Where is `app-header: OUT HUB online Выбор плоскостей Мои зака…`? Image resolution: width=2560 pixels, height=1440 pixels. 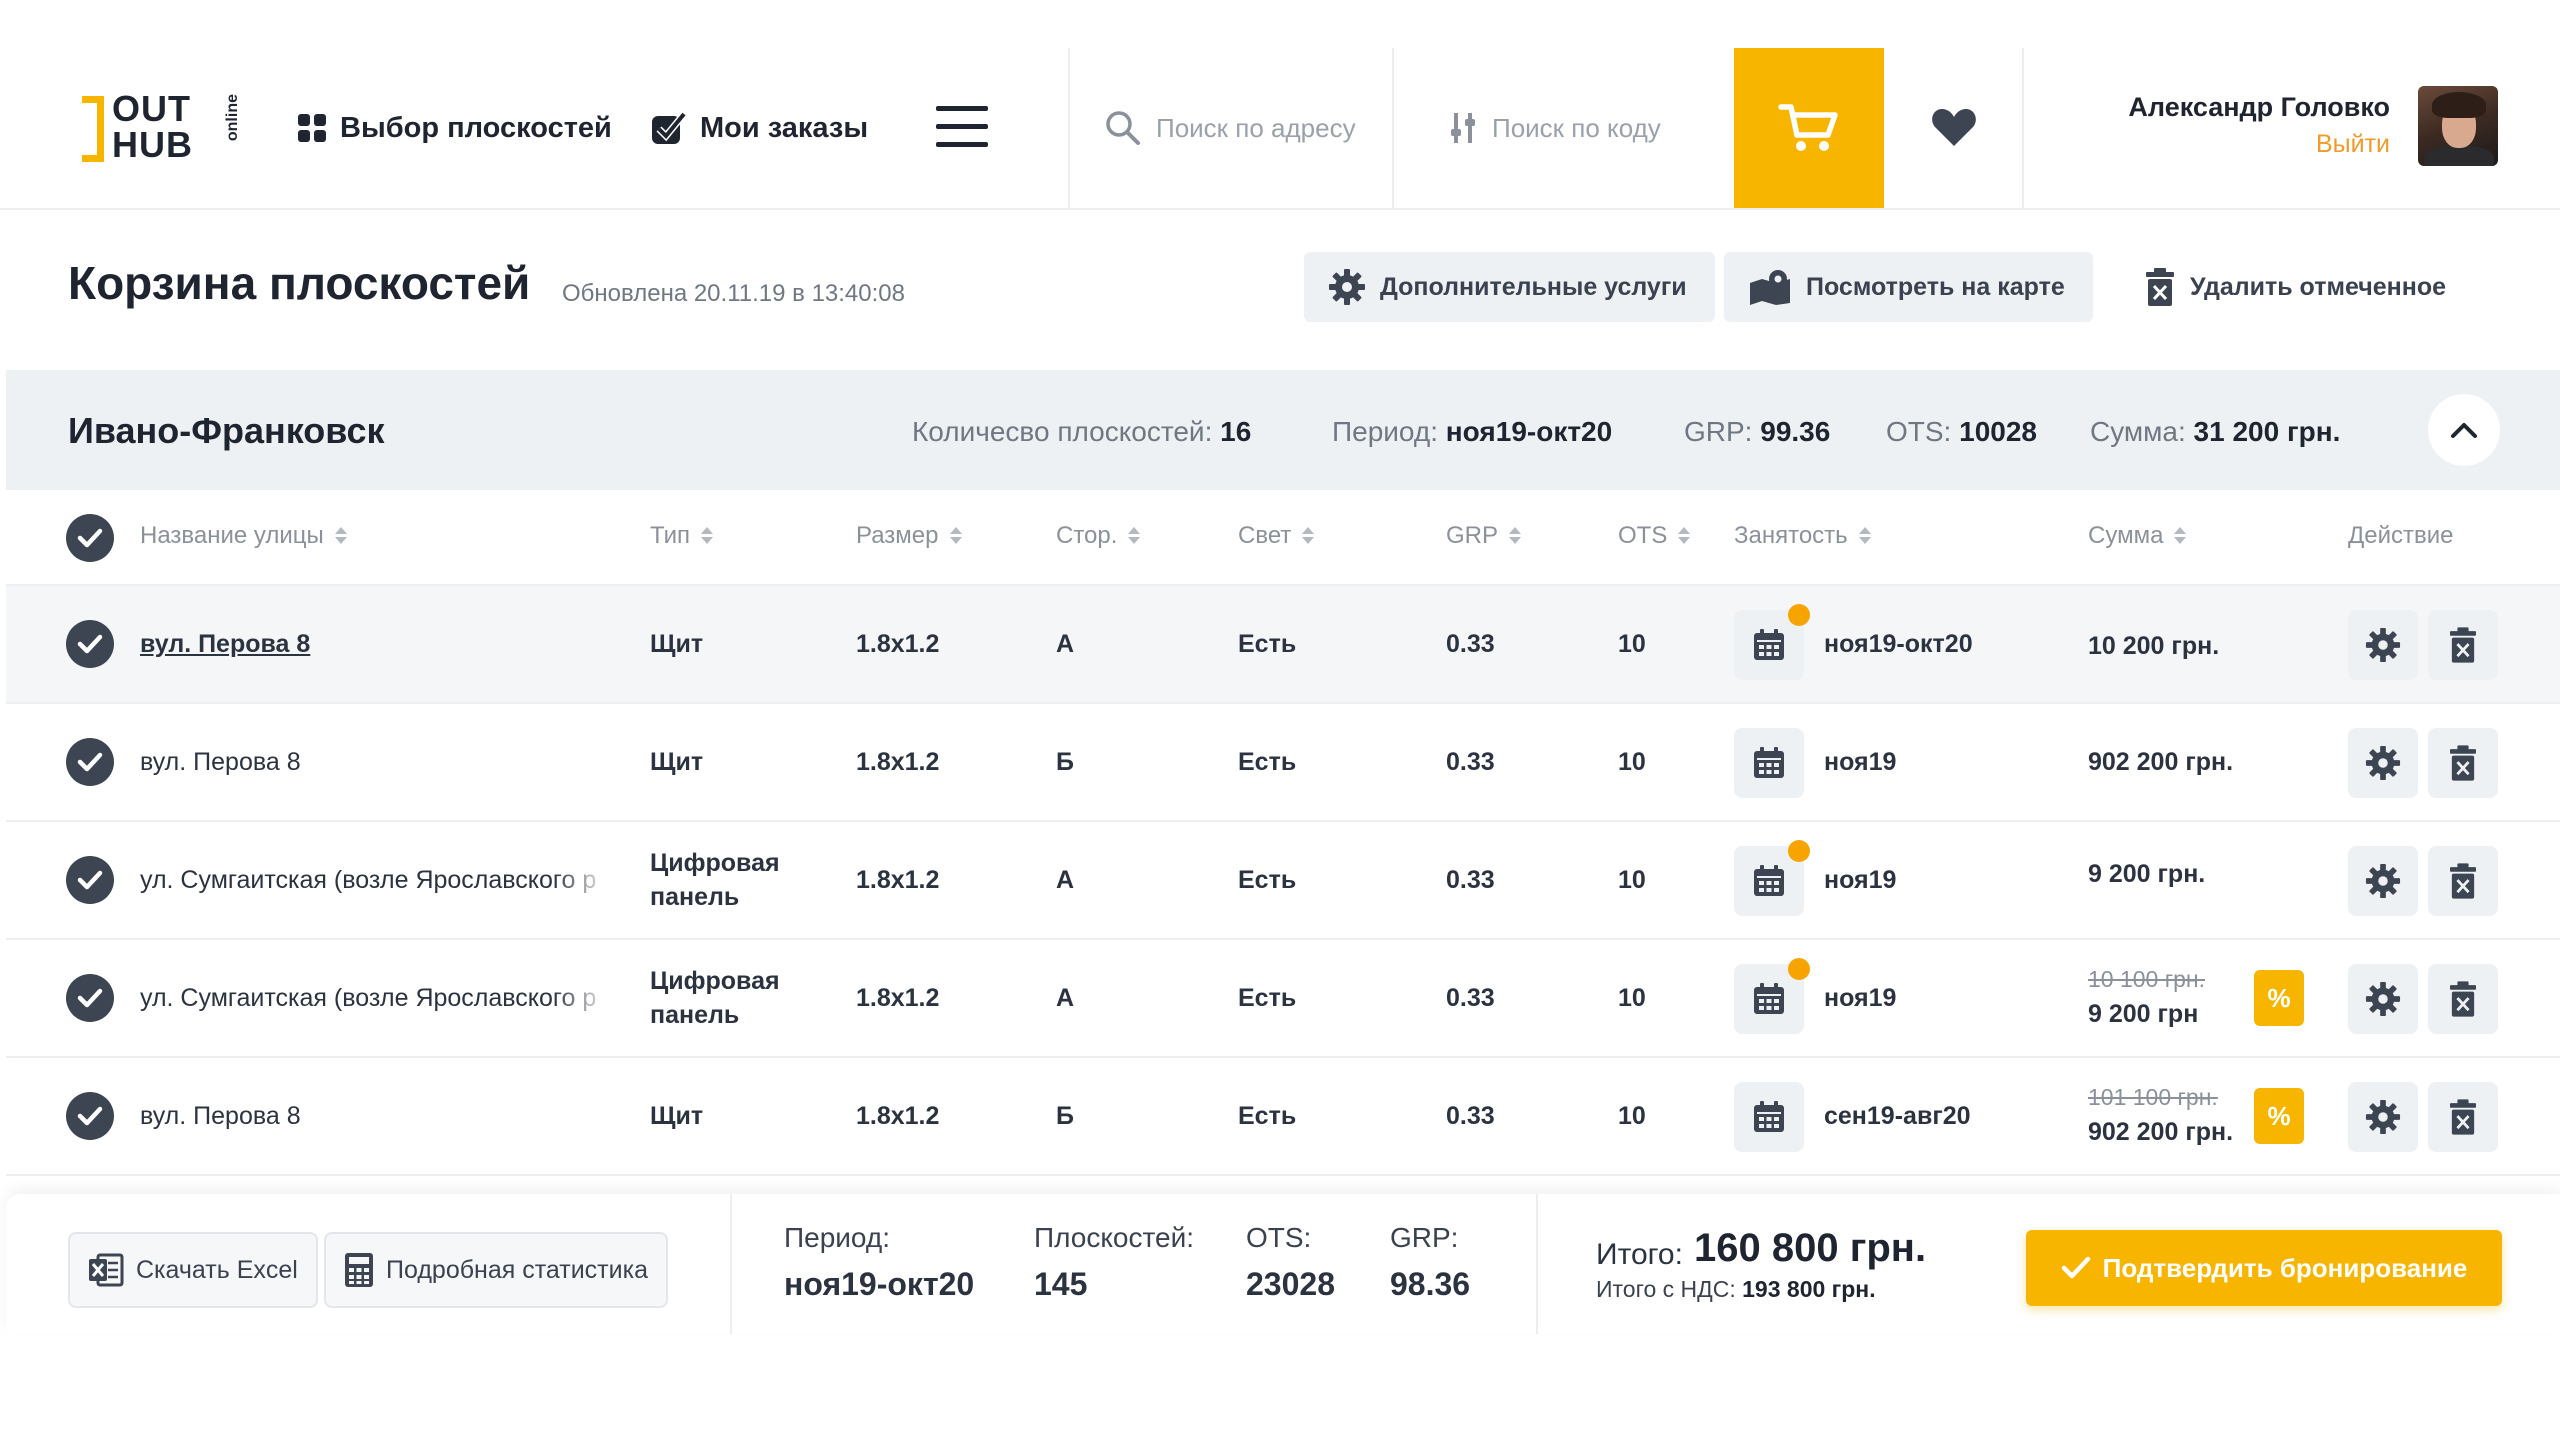
app-header: OUT HUB online Выбор плоскостей Мои зака… is located at coordinates (1280, 105).